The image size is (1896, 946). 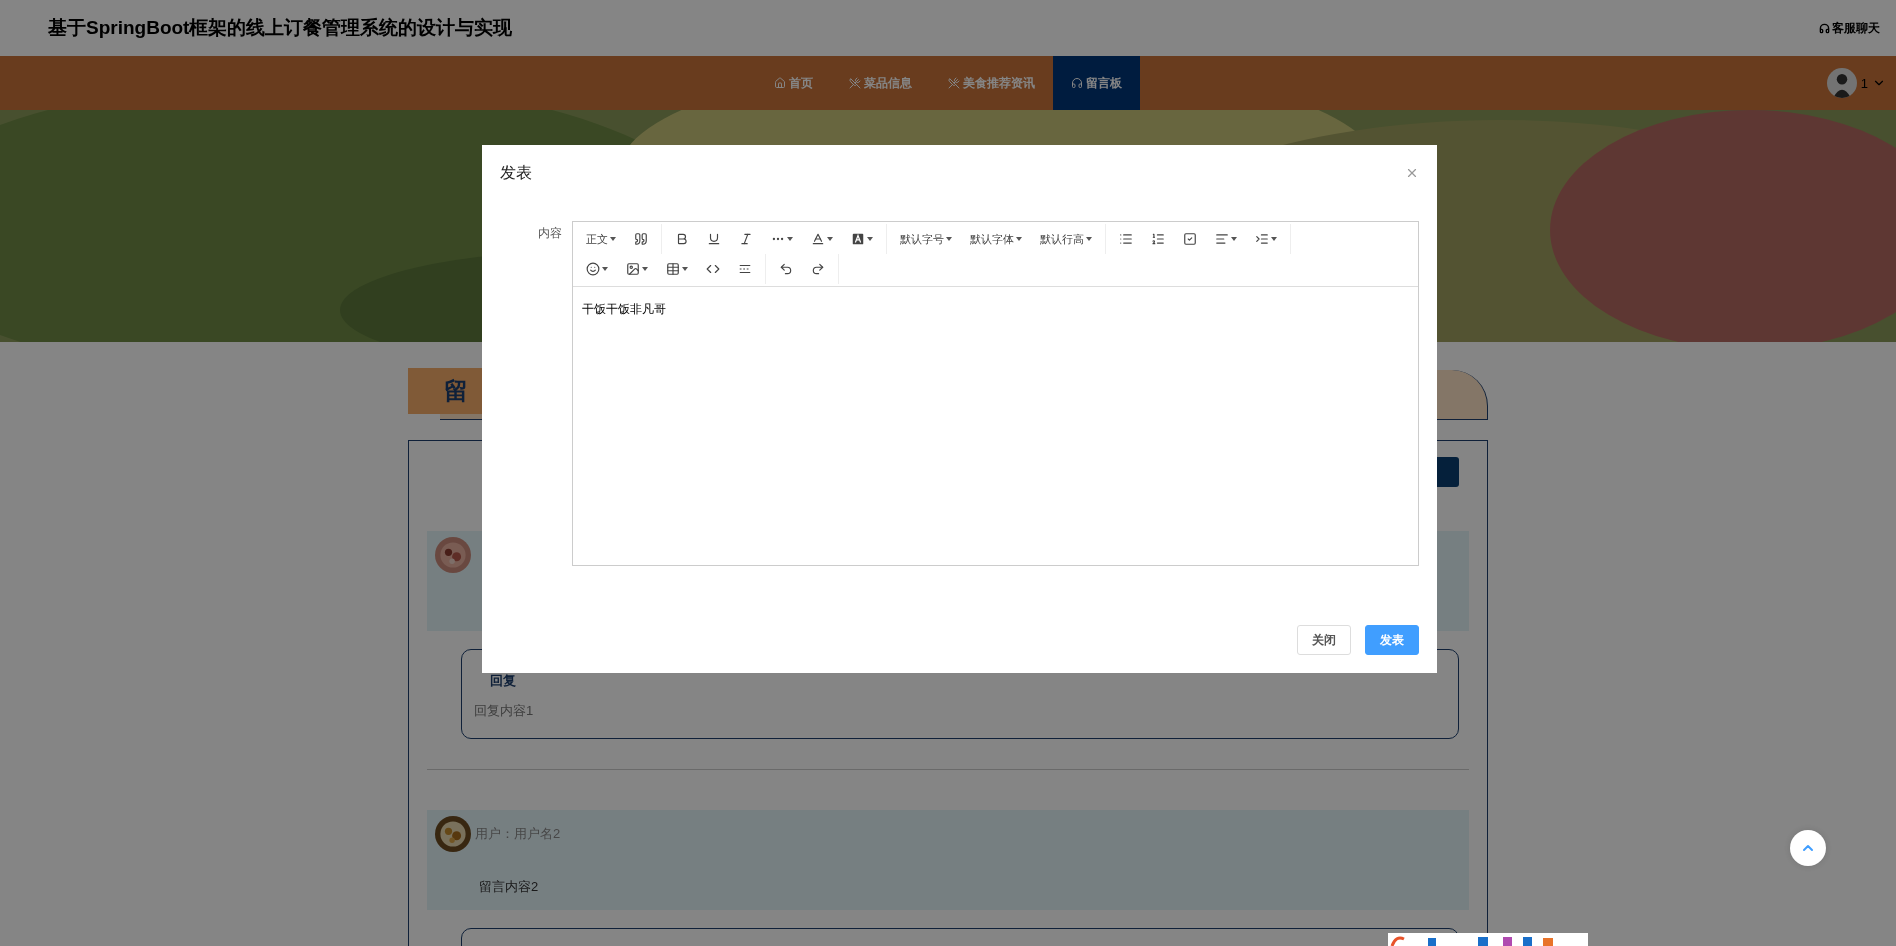 I want to click on dialog-title: 发表, so click(x=516, y=172).